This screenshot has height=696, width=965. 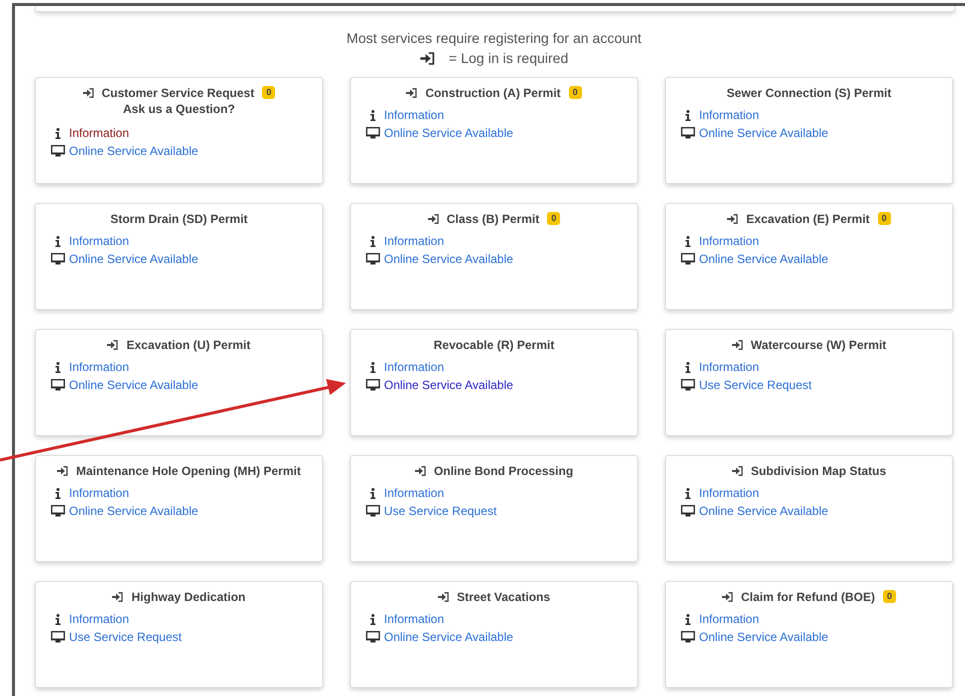 What do you see at coordinates (503, 597) in the screenshot?
I see `card-title: Street Vacations` at bounding box center [503, 597].